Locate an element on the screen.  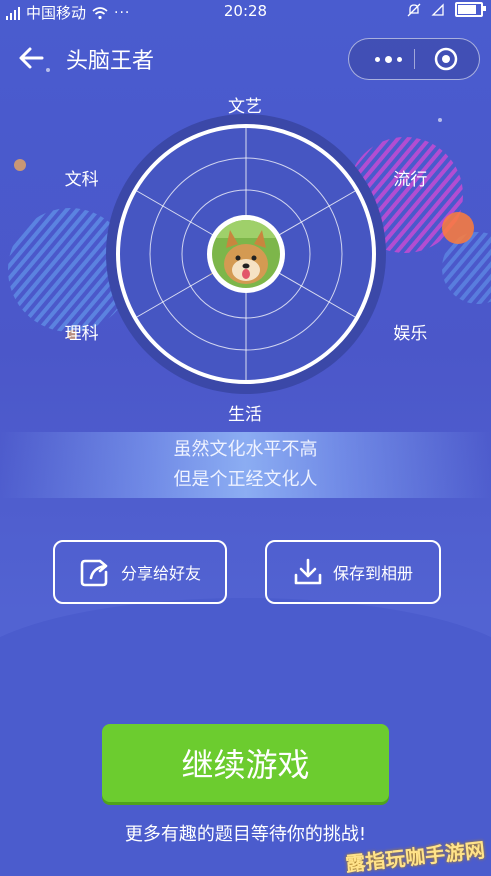
radar-axis-label: 理科 is located at coordinates (81, 334).